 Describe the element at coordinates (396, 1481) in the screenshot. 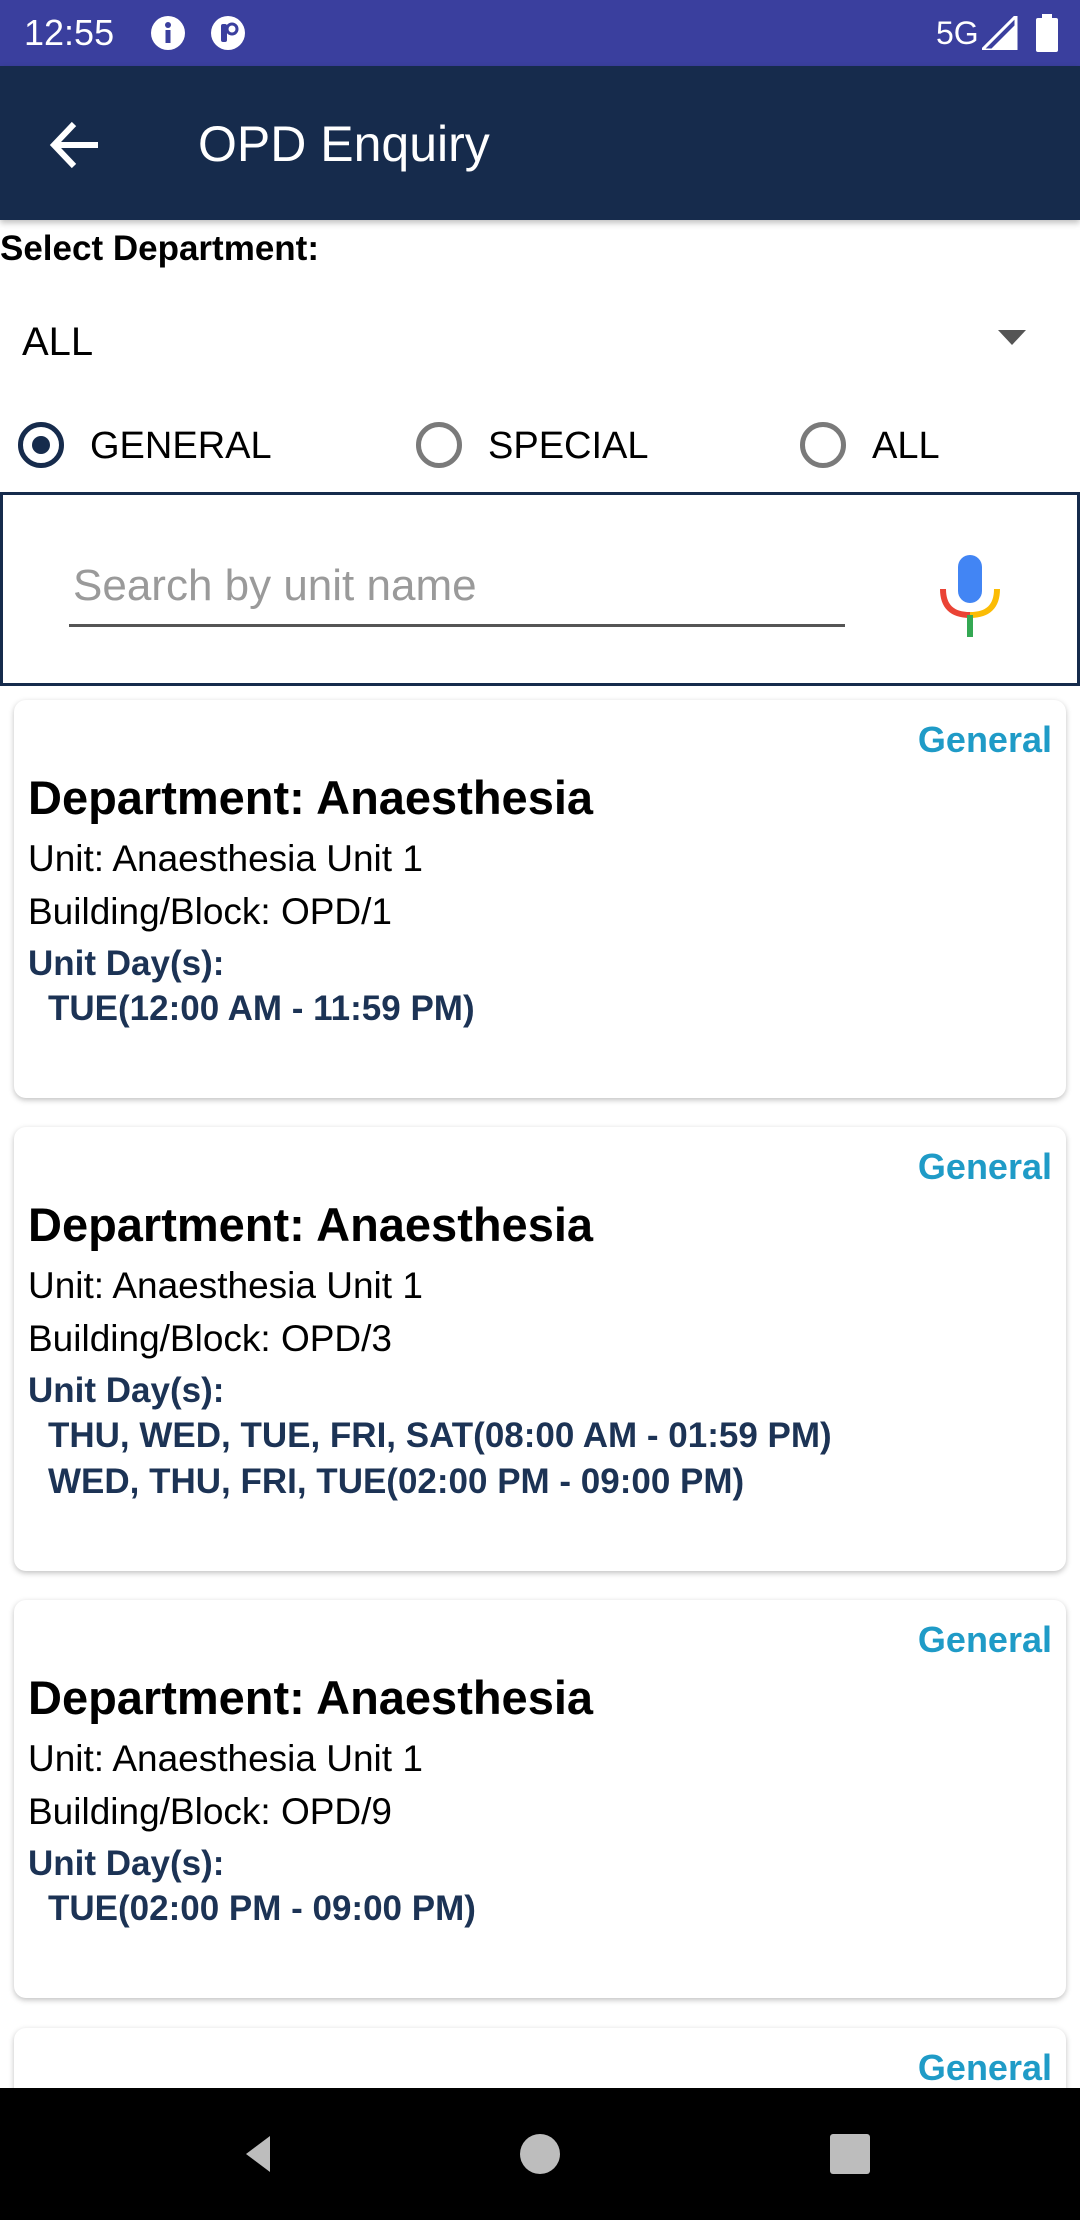

I see `schedule-line: WED, THU, FRI, TUE(02:00 PM - 09:00 PM)` at that location.